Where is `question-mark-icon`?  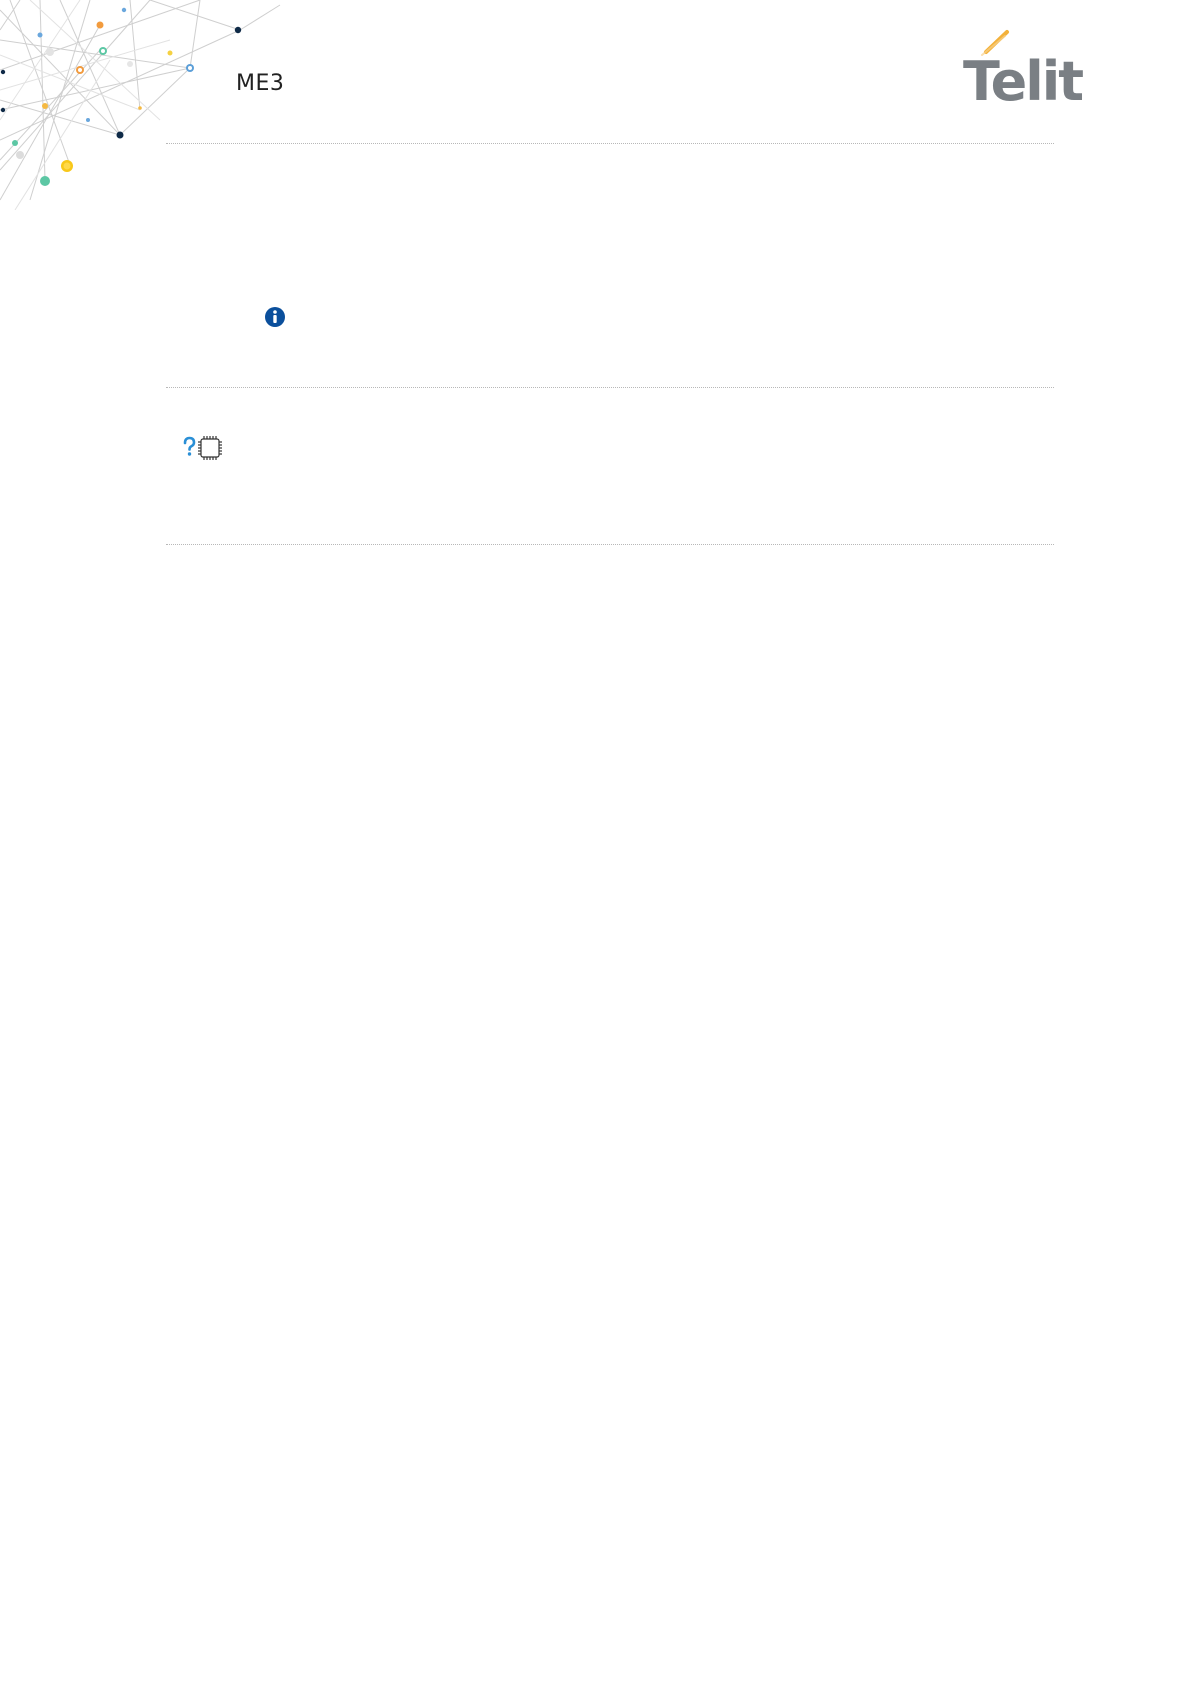
question-mark-icon is located at coordinates (189, 446).